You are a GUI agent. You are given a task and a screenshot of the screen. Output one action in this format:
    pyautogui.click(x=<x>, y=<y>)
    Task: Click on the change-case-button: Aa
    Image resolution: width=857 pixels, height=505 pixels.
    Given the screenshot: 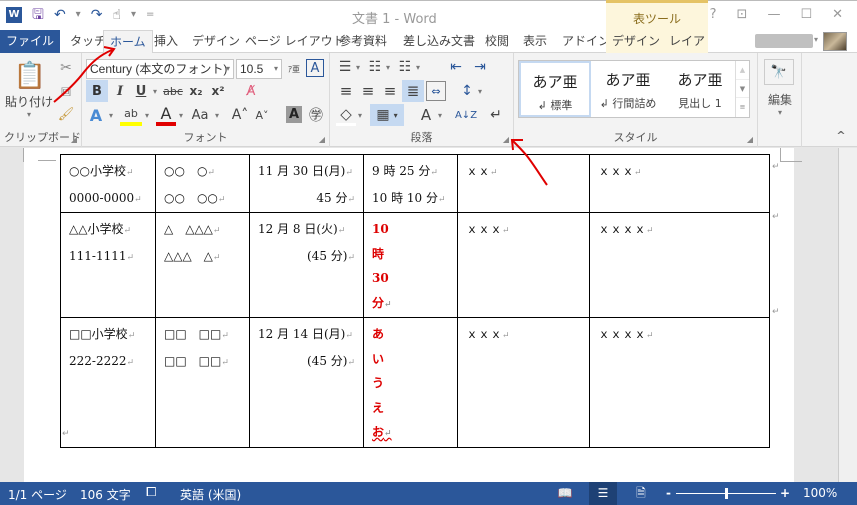 What is the action you would take?
    pyautogui.click(x=200, y=115)
    